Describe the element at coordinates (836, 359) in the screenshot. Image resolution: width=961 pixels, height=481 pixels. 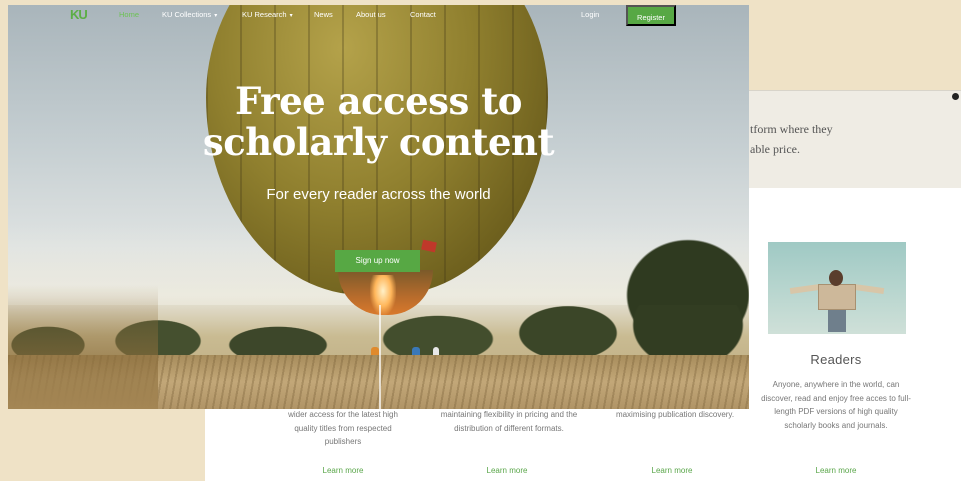
I see `readers-title: Readers` at that location.